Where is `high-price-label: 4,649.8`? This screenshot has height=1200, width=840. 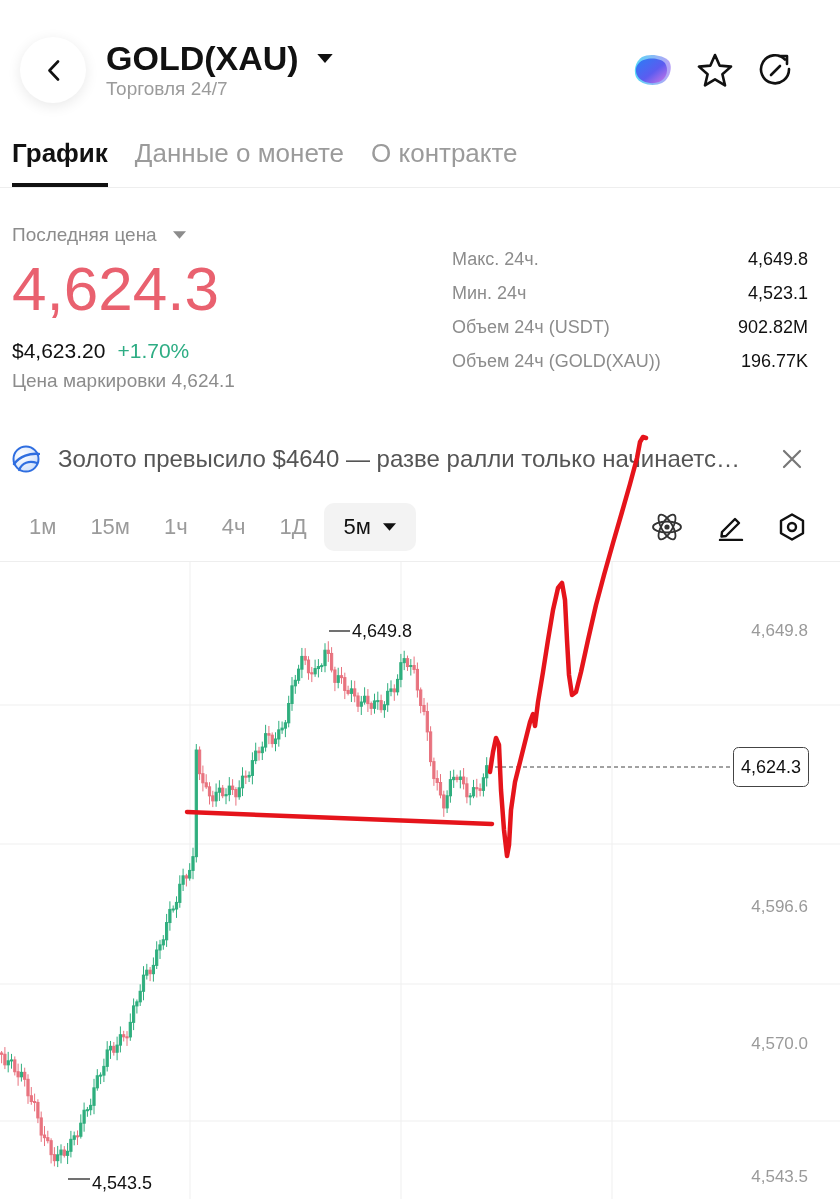
high-price-label: 4,649.8 is located at coordinates (382, 631).